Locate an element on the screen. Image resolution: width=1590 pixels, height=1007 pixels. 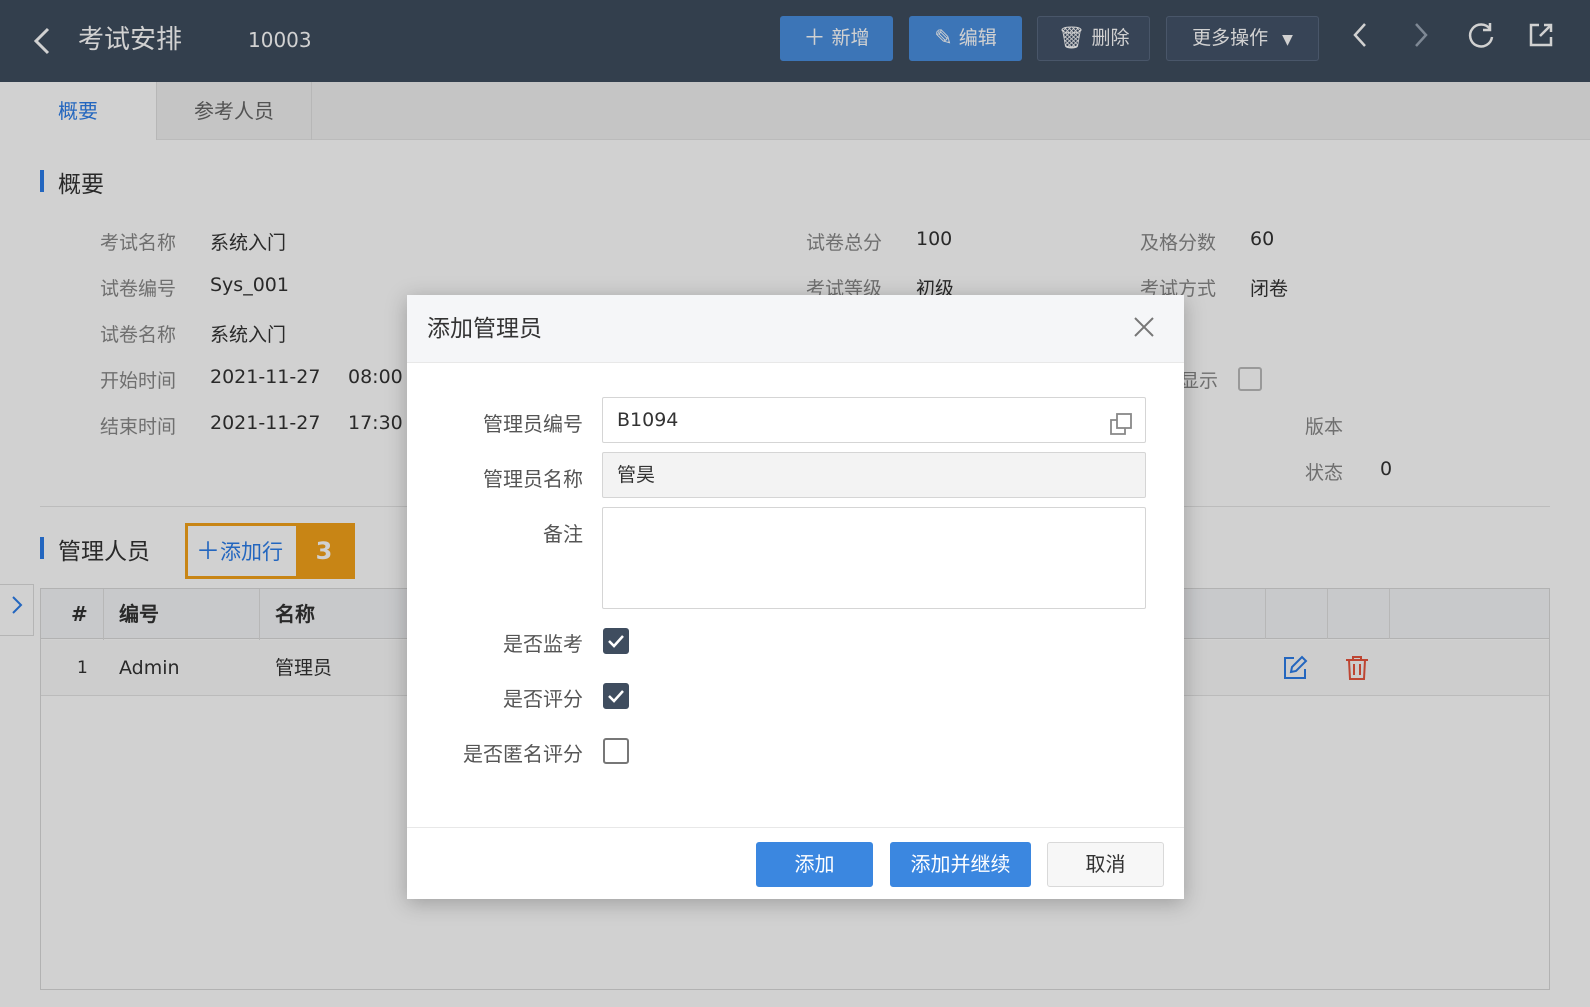
remark-label: 备注 is located at coordinates (563, 534).